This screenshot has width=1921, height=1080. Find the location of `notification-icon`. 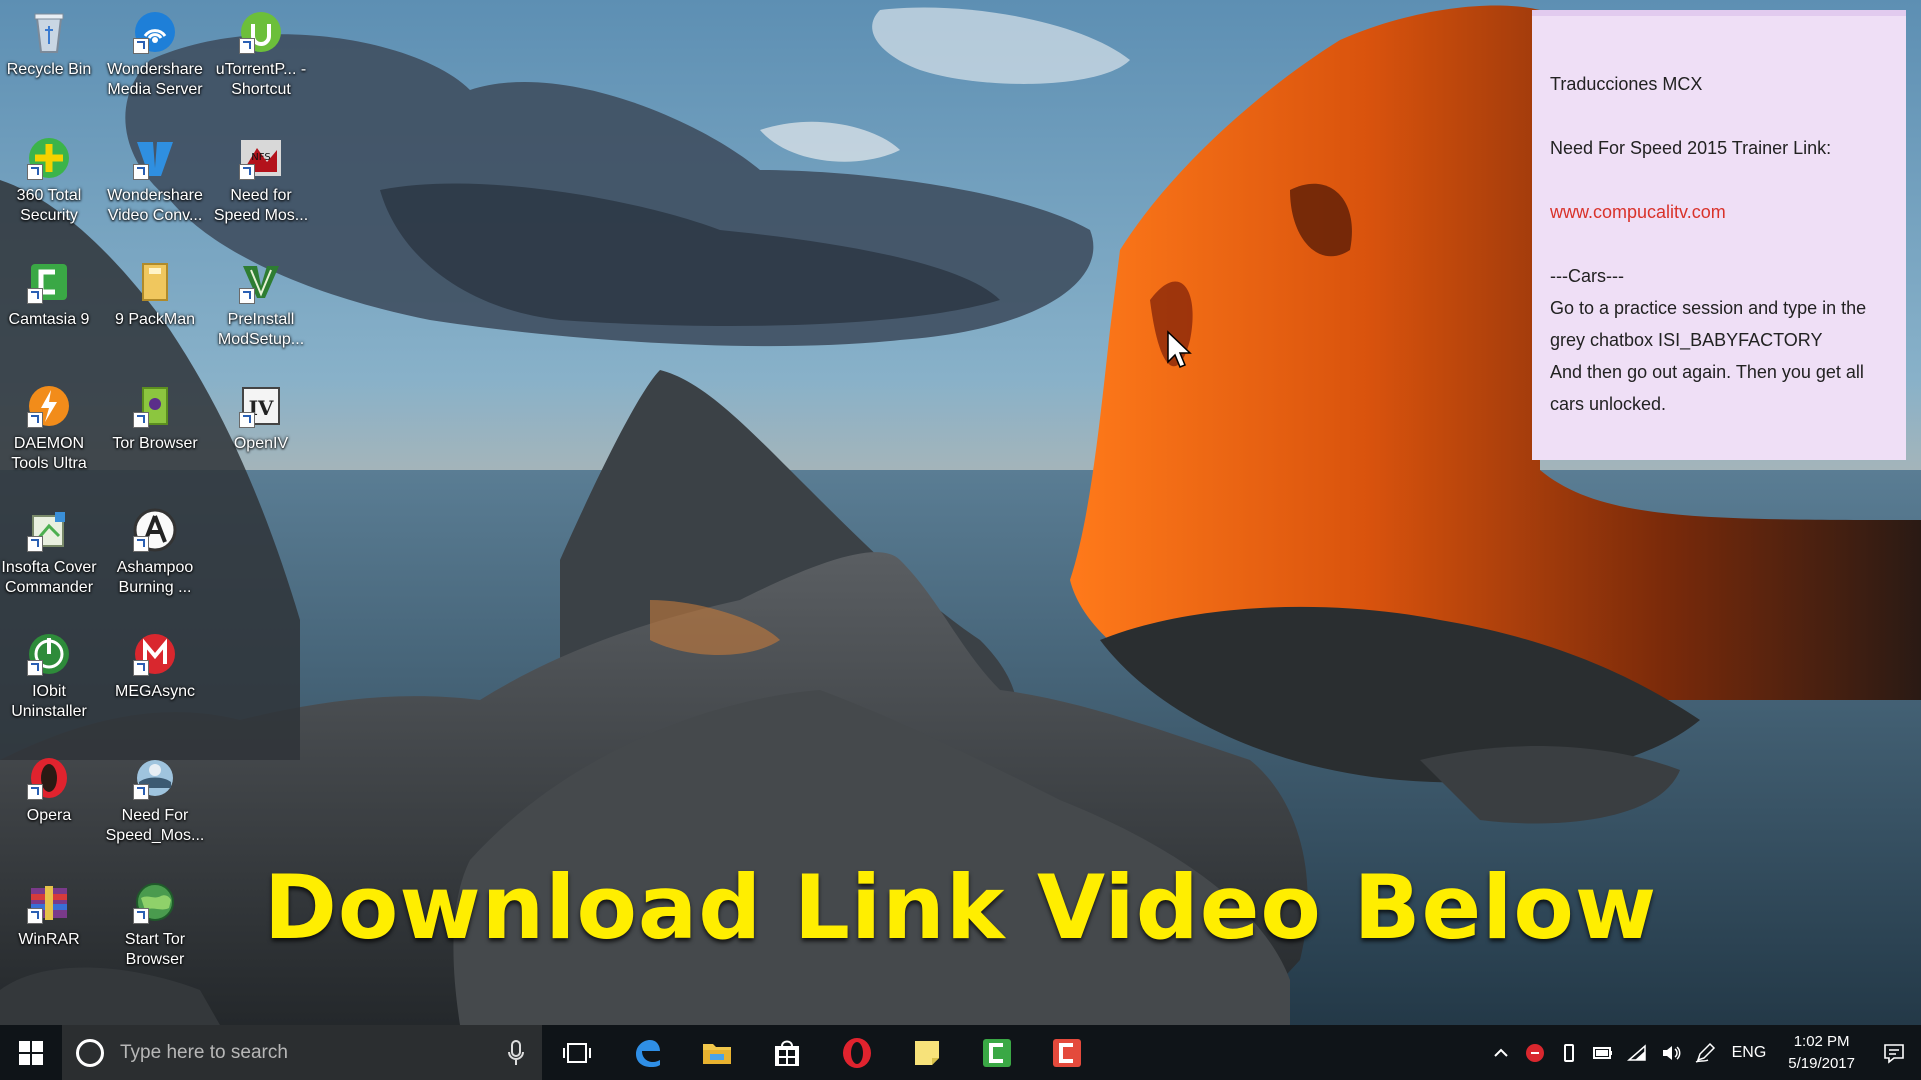

notification-icon is located at coordinates (1894, 1053).